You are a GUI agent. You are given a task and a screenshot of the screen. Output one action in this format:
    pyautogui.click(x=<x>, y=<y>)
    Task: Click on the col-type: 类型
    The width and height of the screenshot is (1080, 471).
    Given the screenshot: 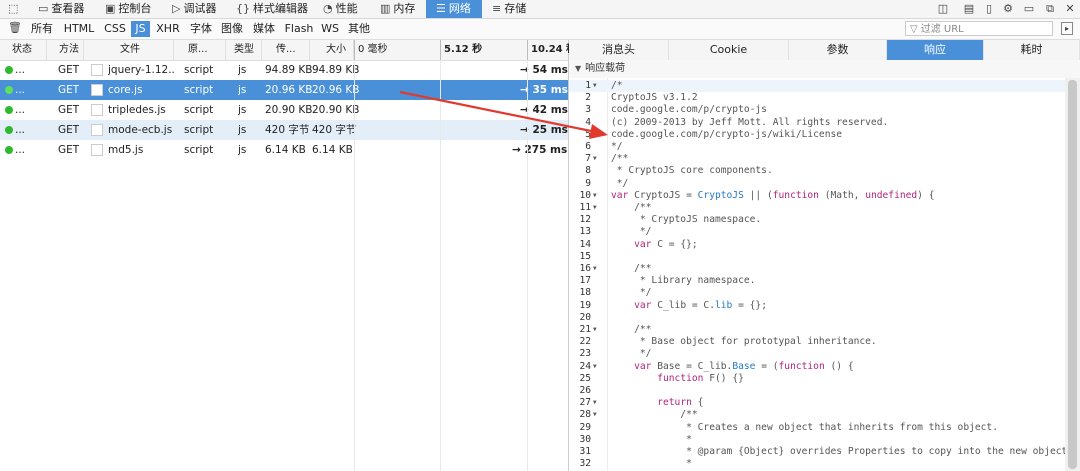 What is the action you would take?
    pyautogui.click(x=244, y=50)
    